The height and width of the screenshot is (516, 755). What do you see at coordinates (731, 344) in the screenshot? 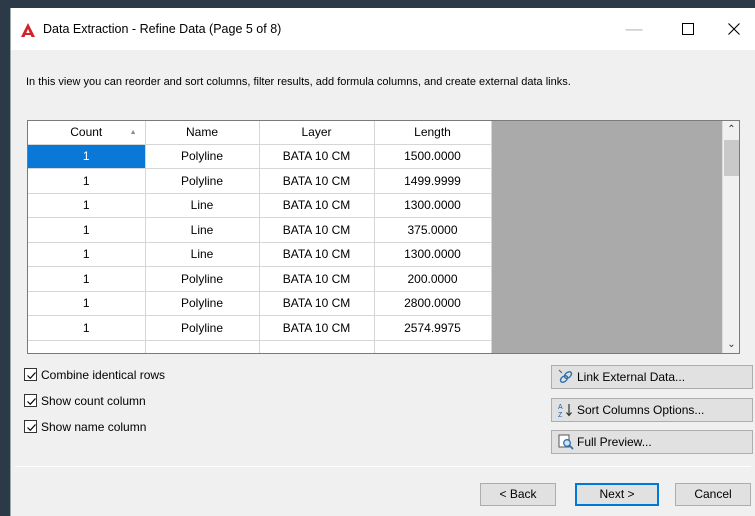
I see `scroll-down-icon: ⌄` at bounding box center [731, 344].